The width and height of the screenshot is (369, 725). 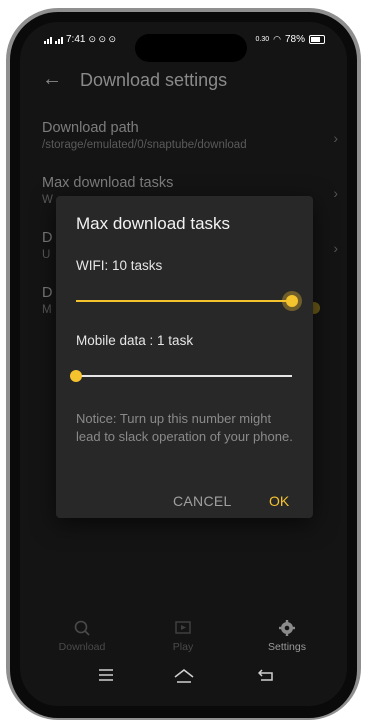 What do you see at coordinates (183, 41) in the screenshot?
I see `status-bar: 7:41 ⊙ ⊙ ⊙ 0.30 ◠ 78%` at bounding box center [183, 41].